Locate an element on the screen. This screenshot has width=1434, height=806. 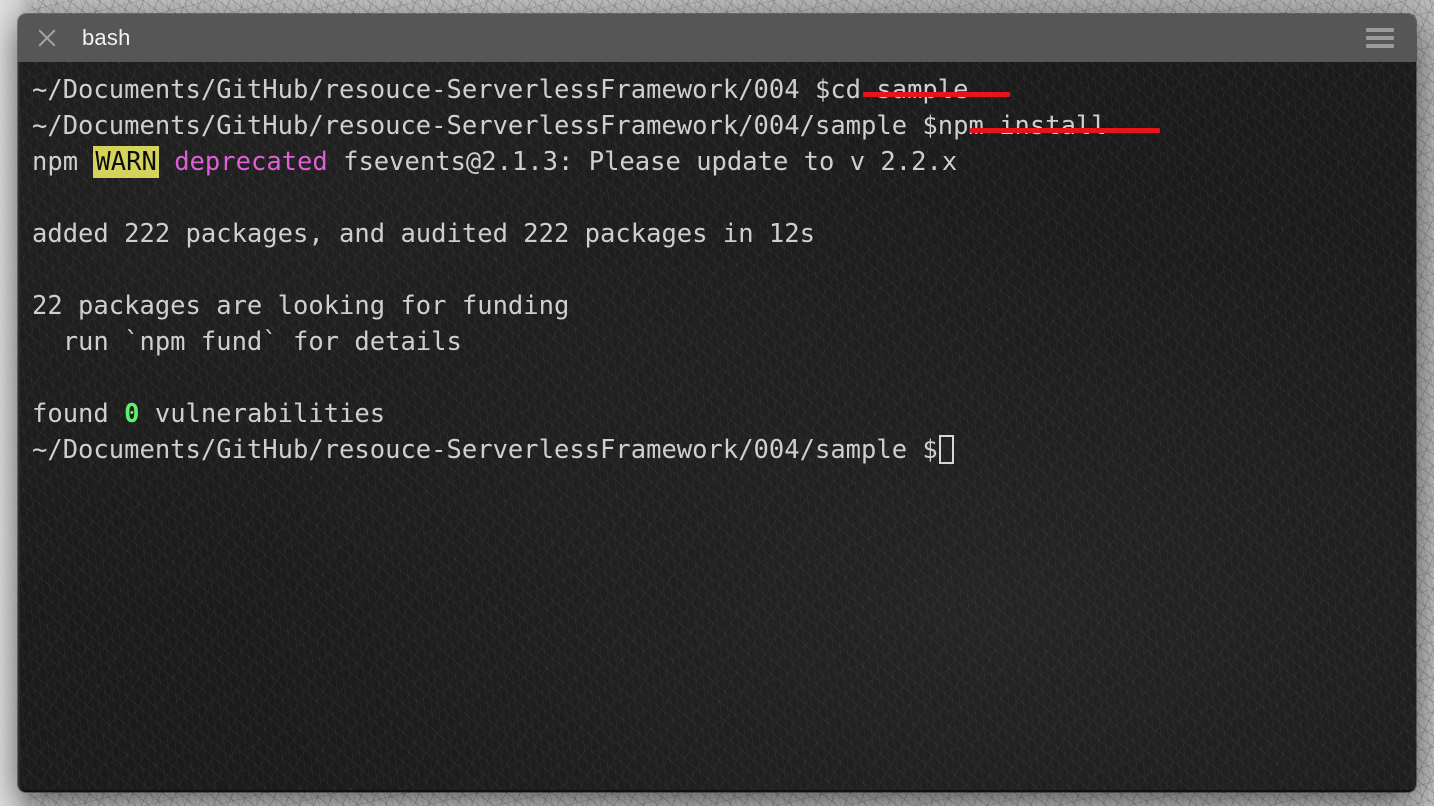
terminal-tab-title: bash is located at coordinates (106, 38).